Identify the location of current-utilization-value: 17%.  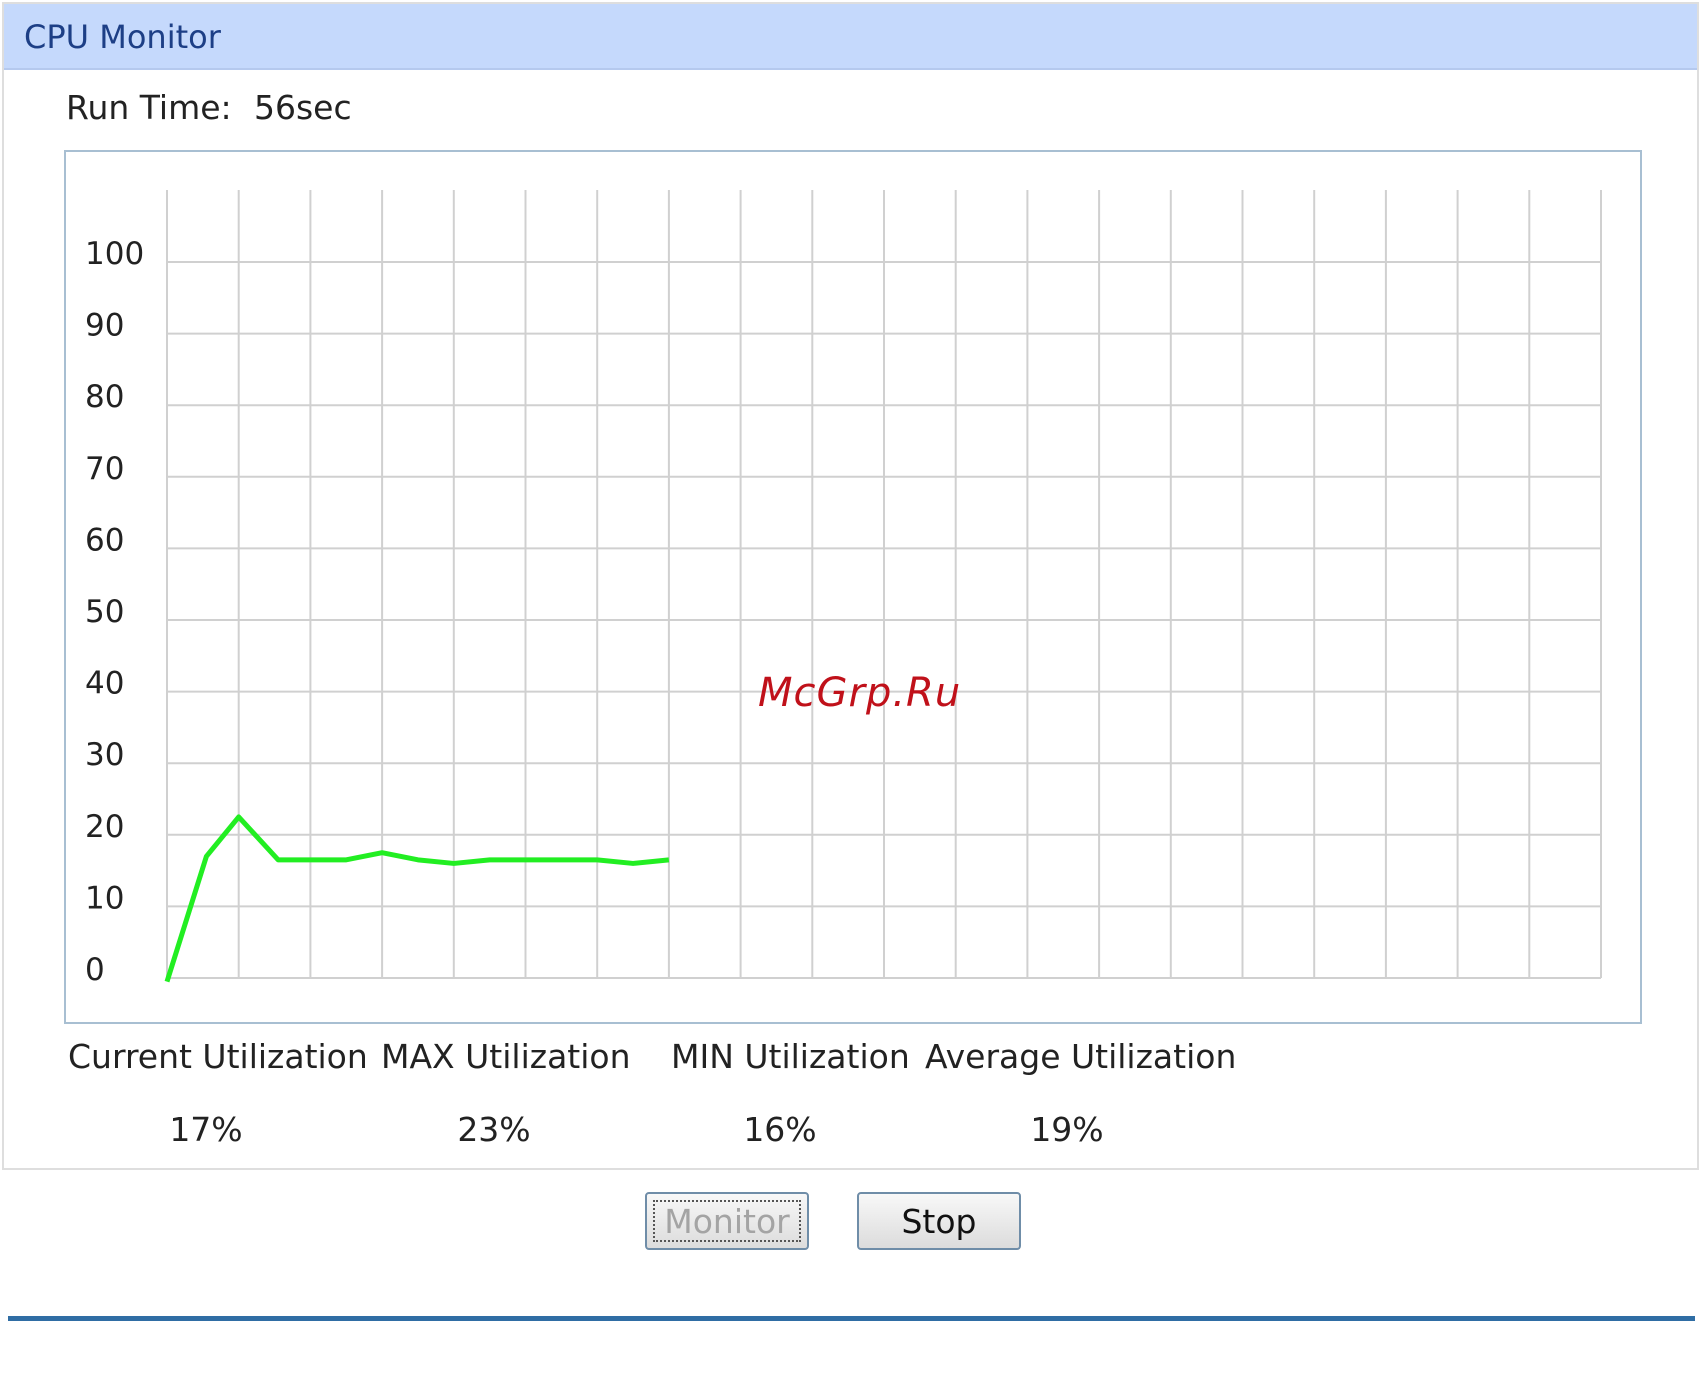
(206, 1129).